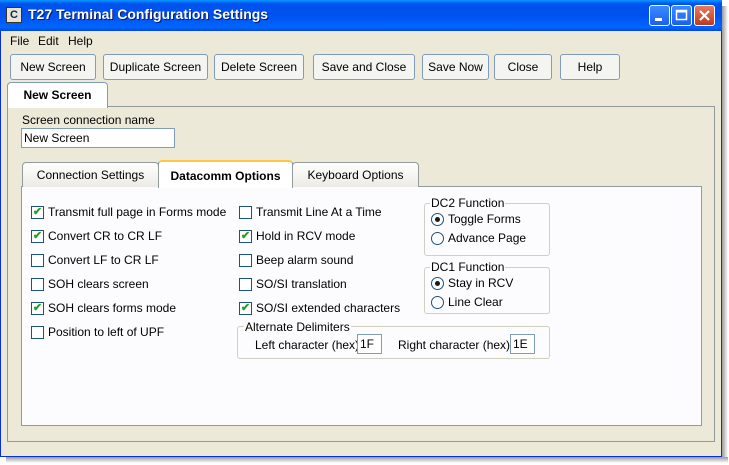 The image size is (729, 465). What do you see at coordinates (137, 212) in the screenshot?
I see `checkbox-label: Transmit full page in Forms mode` at bounding box center [137, 212].